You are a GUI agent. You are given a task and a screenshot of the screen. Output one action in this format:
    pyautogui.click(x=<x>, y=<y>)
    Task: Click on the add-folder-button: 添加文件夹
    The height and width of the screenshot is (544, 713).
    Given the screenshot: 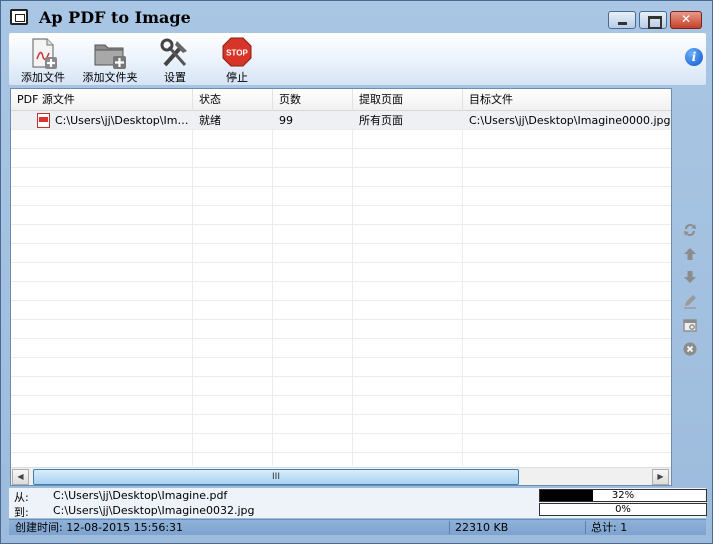 What is the action you would take?
    pyautogui.click(x=110, y=59)
    